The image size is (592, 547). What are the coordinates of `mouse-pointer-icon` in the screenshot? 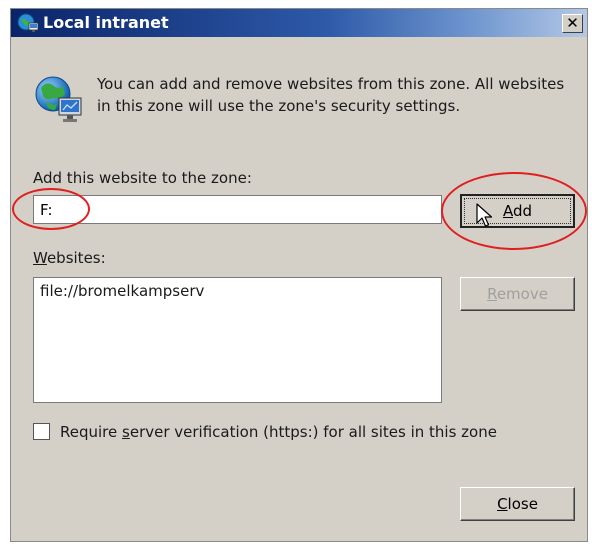 It's located at (484, 215).